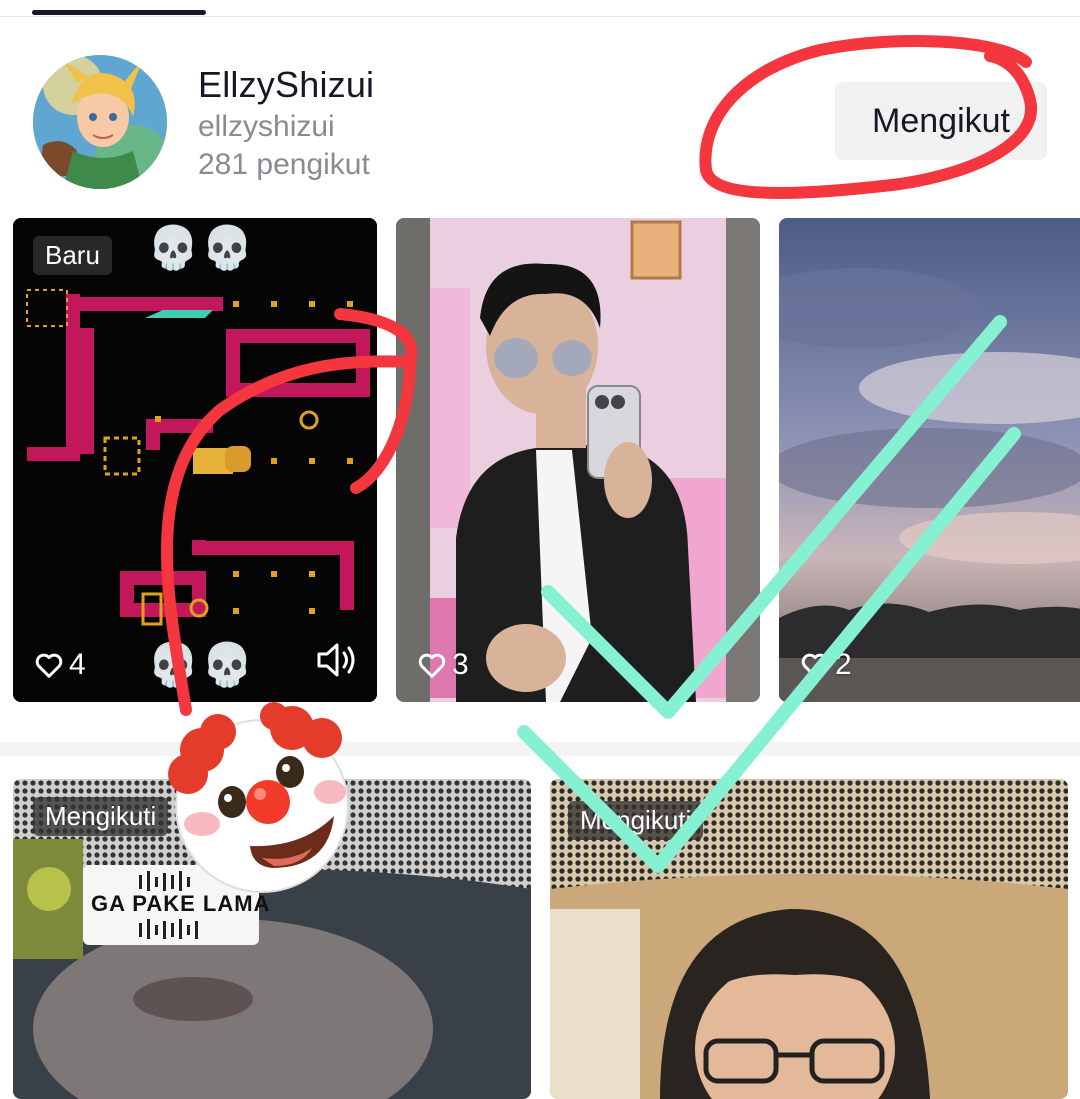 The height and width of the screenshot is (1099, 1080). Describe the element at coordinates (843, 664) in the screenshot. I see `like-count-value: 2` at that location.